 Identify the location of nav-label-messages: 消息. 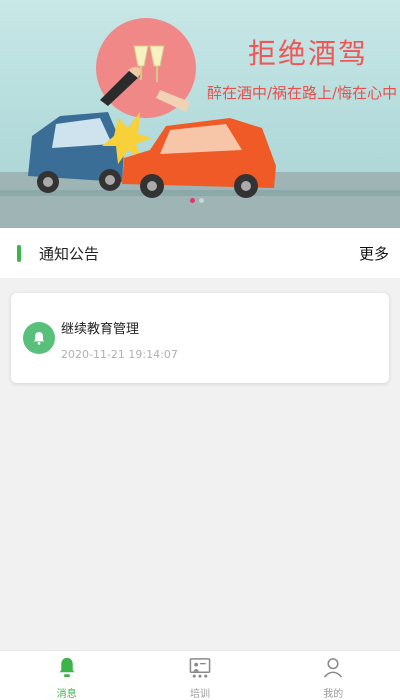
(66, 694).